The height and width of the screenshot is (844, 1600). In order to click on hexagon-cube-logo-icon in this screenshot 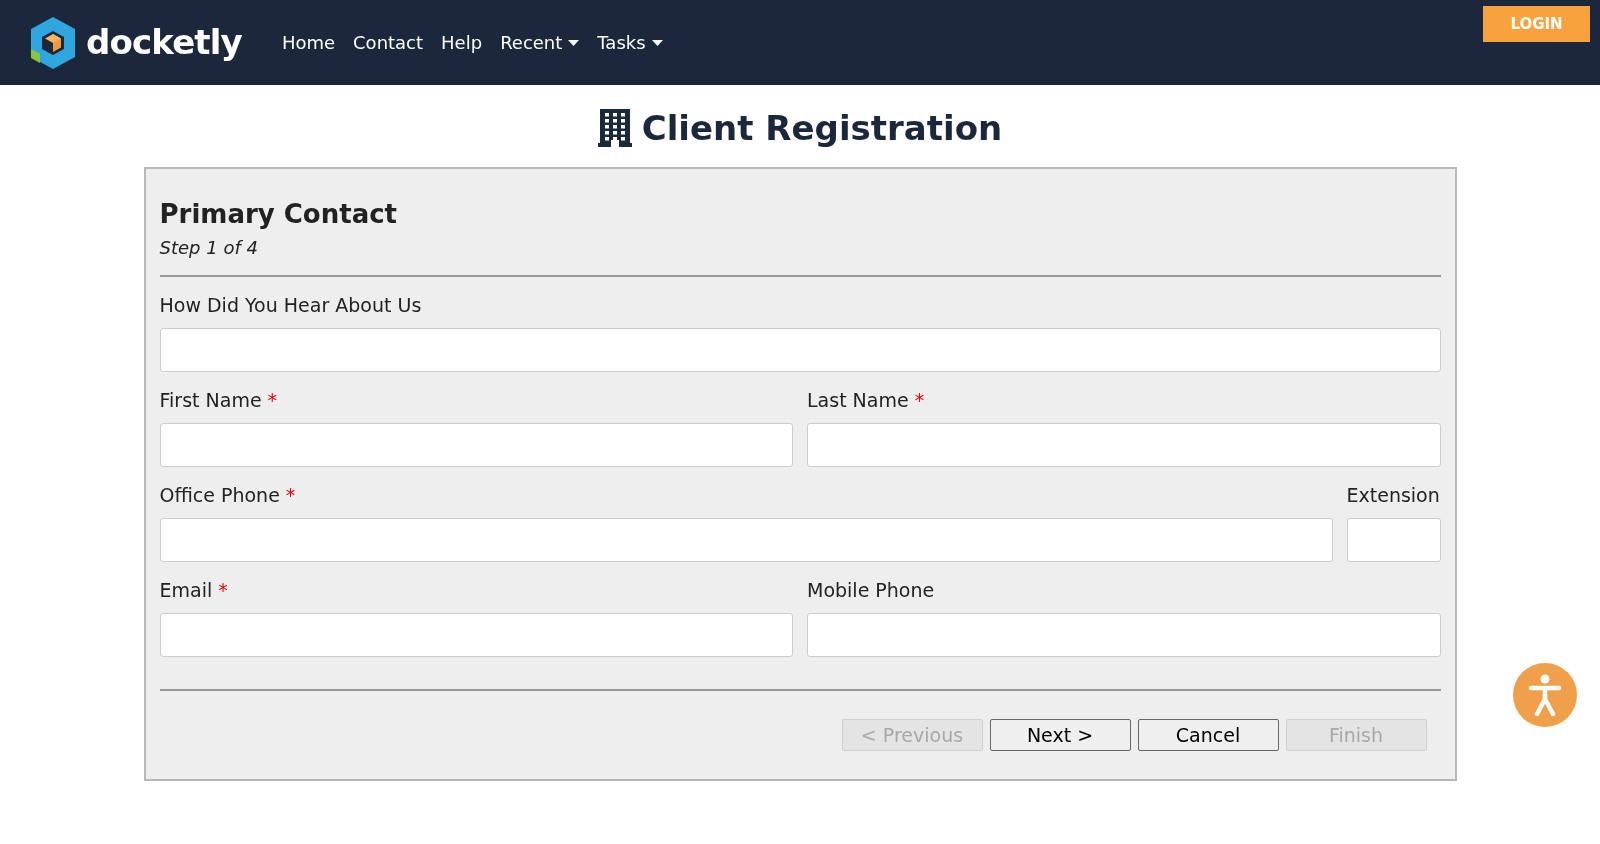, I will do `click(53, 42)`.